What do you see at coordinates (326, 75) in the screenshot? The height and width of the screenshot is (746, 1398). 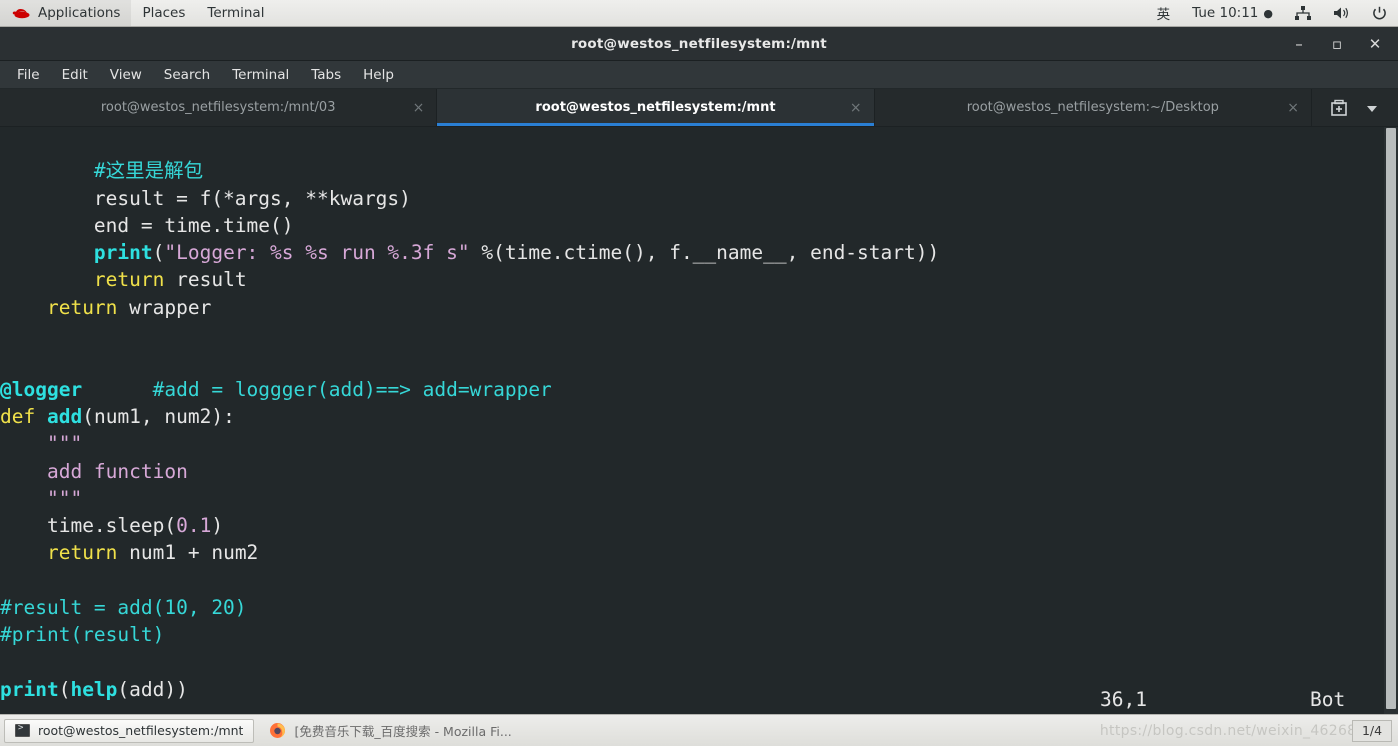 I see `menu-tabs: Tabs` at bounding box center [326, 75].